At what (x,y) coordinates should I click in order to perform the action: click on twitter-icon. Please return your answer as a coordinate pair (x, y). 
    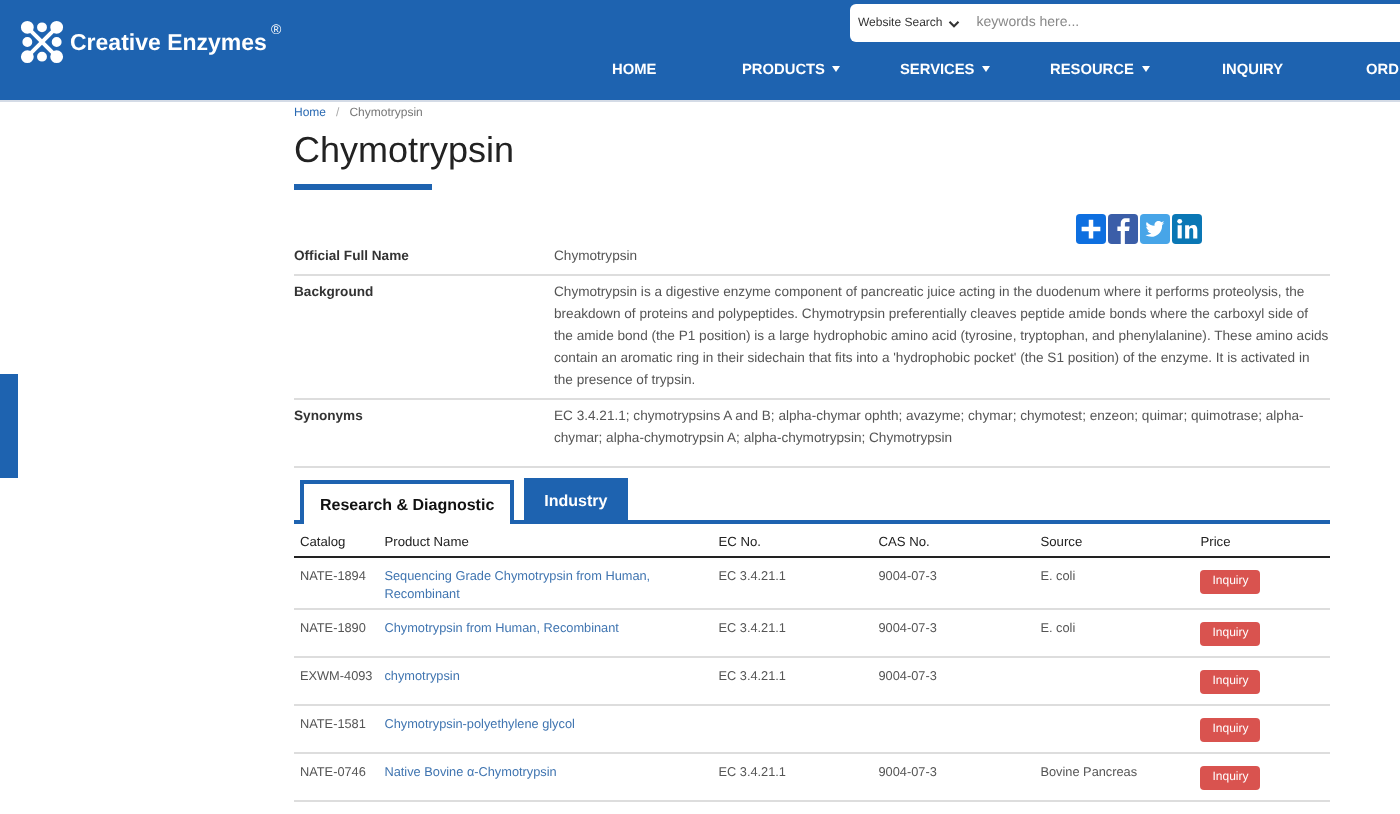
    Looking at the image, I should click on (1155, 229).